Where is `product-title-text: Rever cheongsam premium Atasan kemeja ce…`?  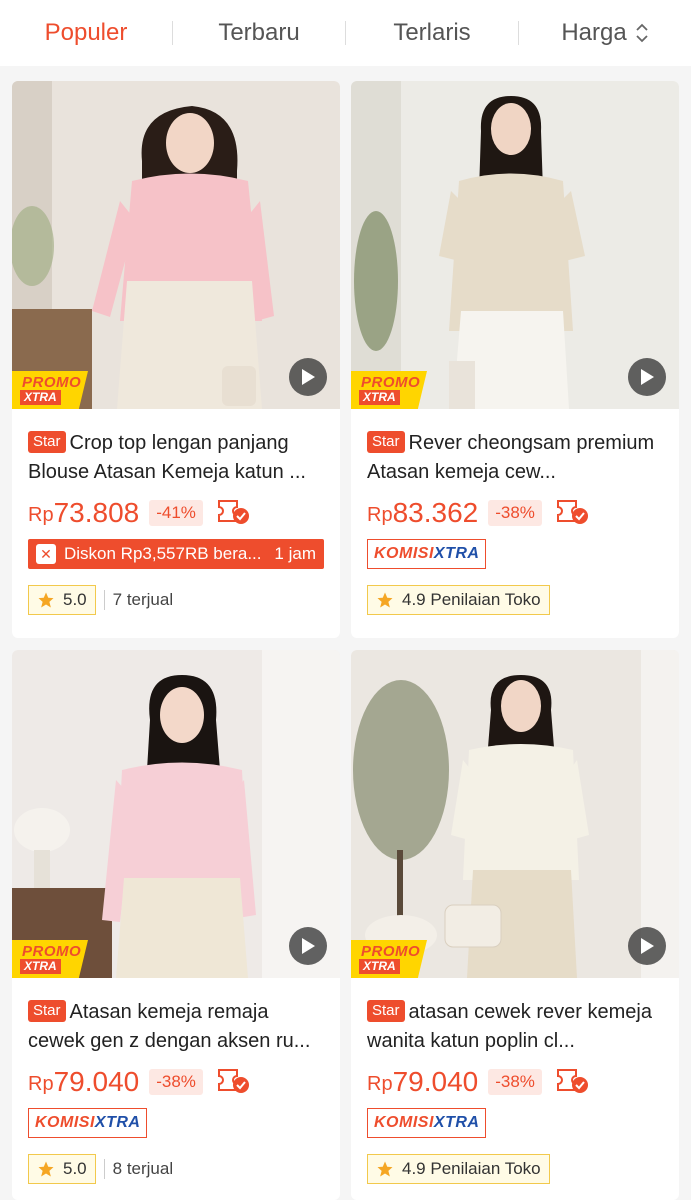 product-title-text: Rever cheongsam premium Atasan kemeja ce… is located at coordinates (511, 457).